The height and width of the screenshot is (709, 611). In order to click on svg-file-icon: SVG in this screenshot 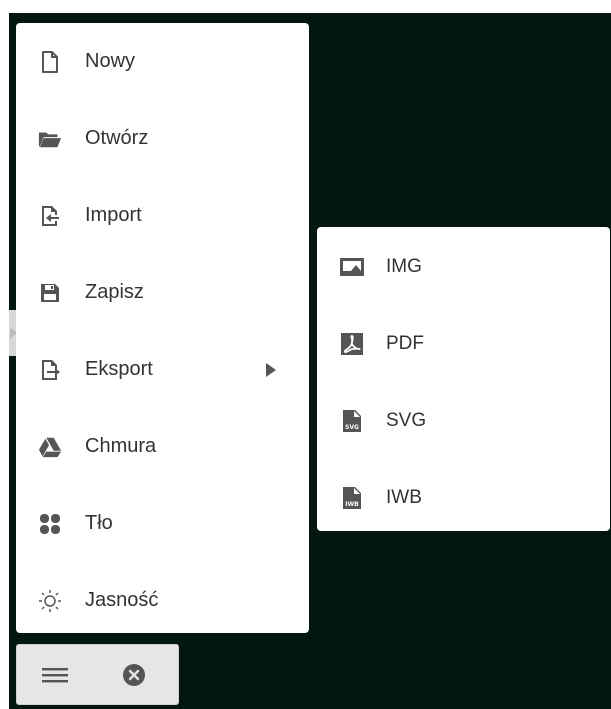, I will do `click(352, 421)`.